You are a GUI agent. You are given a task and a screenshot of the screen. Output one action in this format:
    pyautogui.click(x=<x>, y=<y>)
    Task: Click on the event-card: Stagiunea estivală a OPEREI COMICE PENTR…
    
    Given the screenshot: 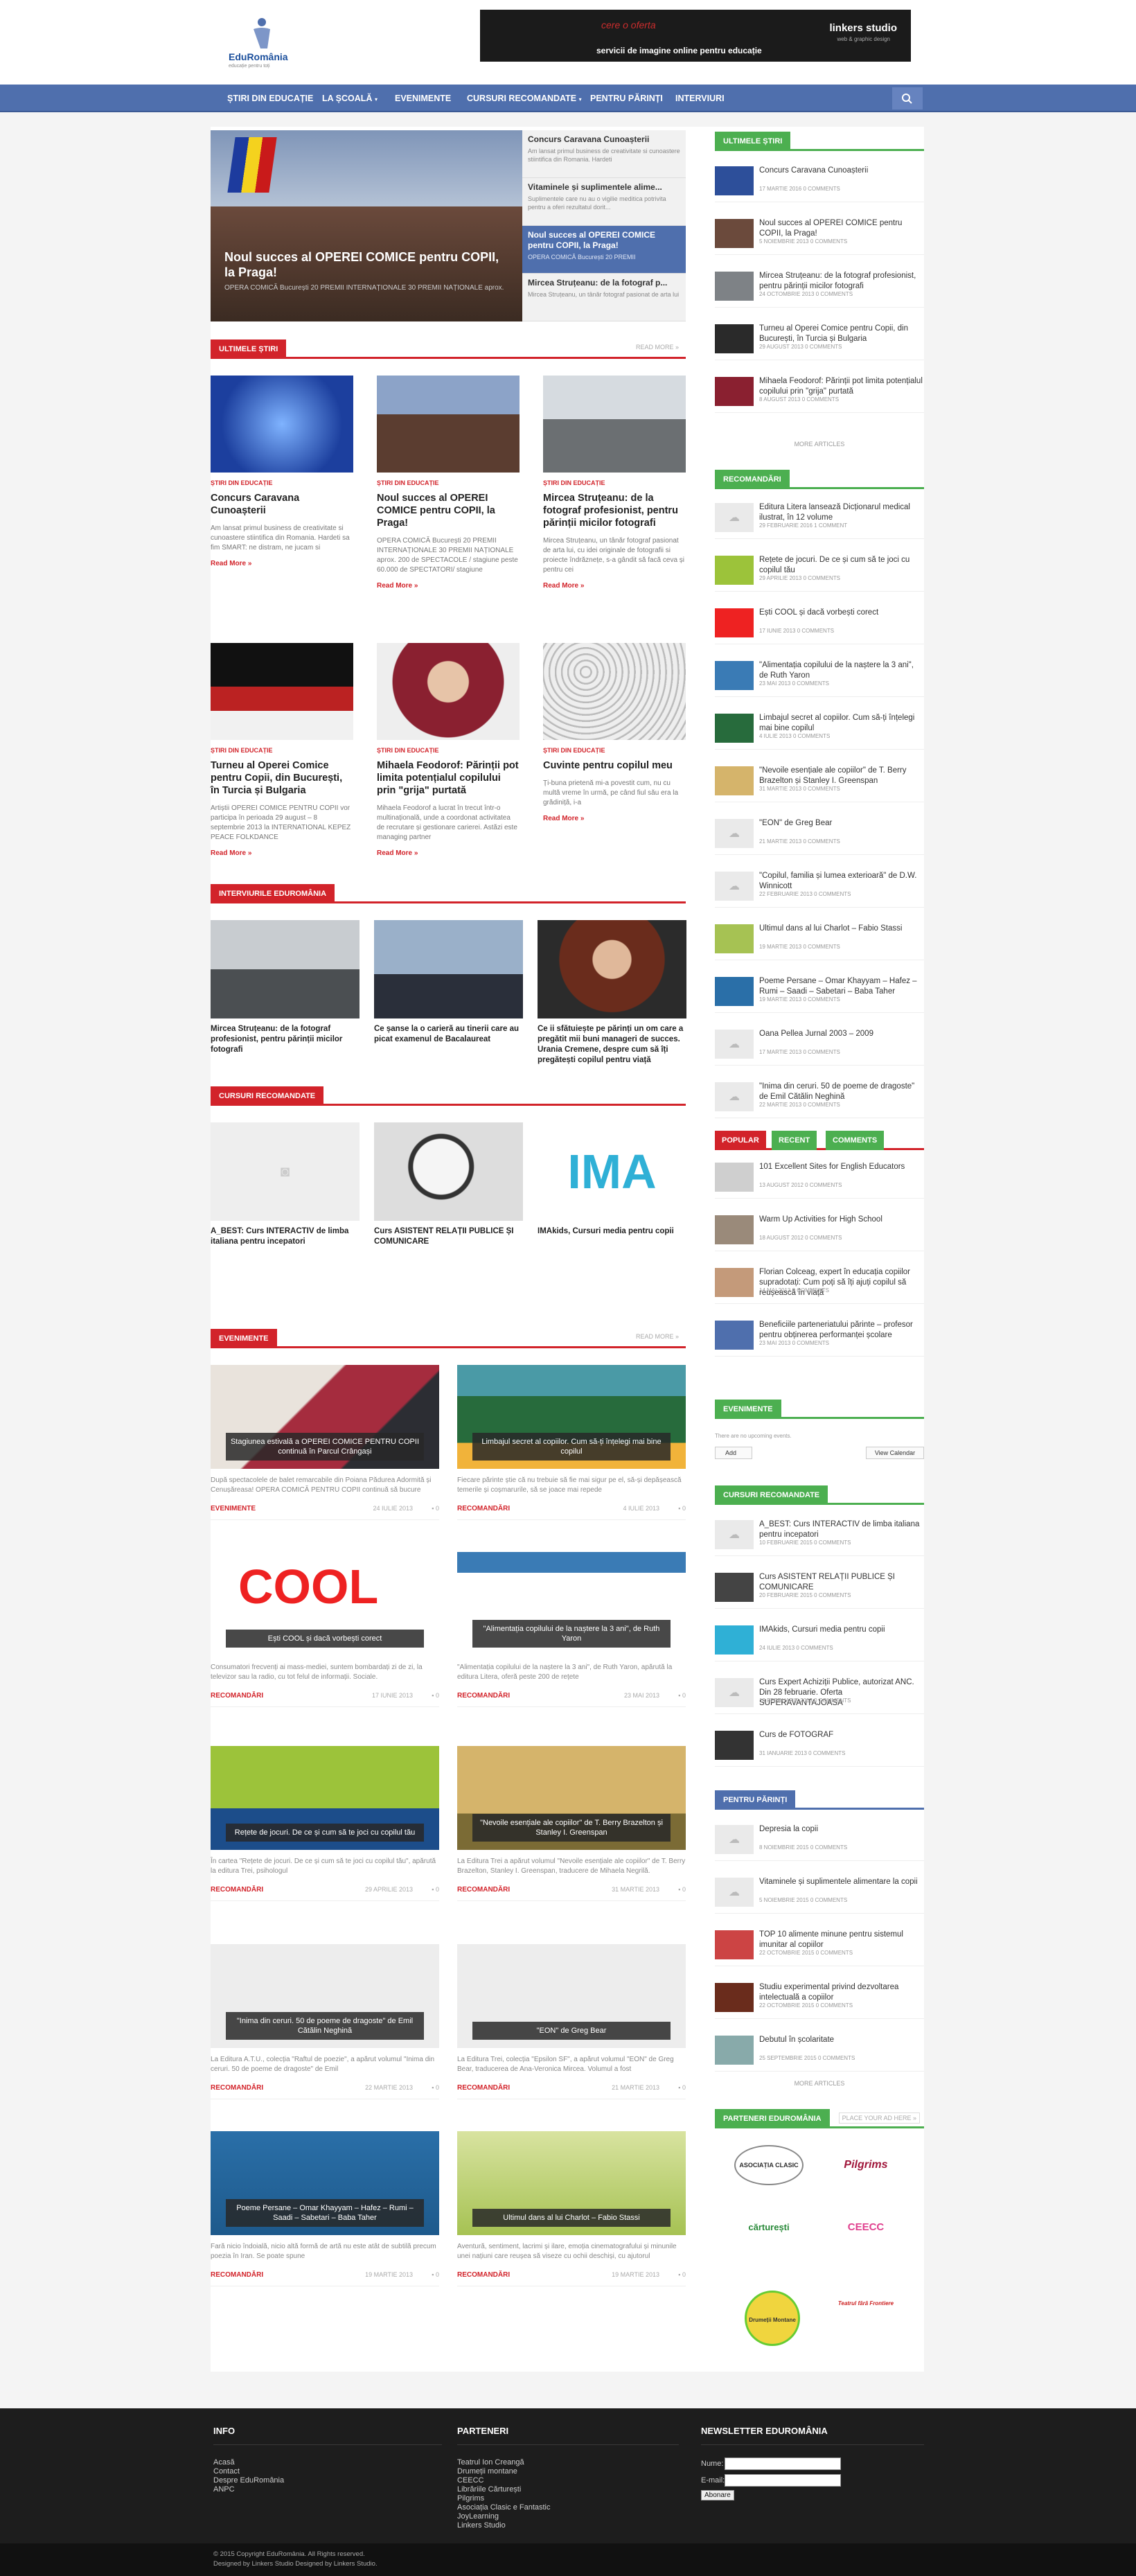 What is the action you would take?
    pyautogui.click(x=325, y=1442)
    